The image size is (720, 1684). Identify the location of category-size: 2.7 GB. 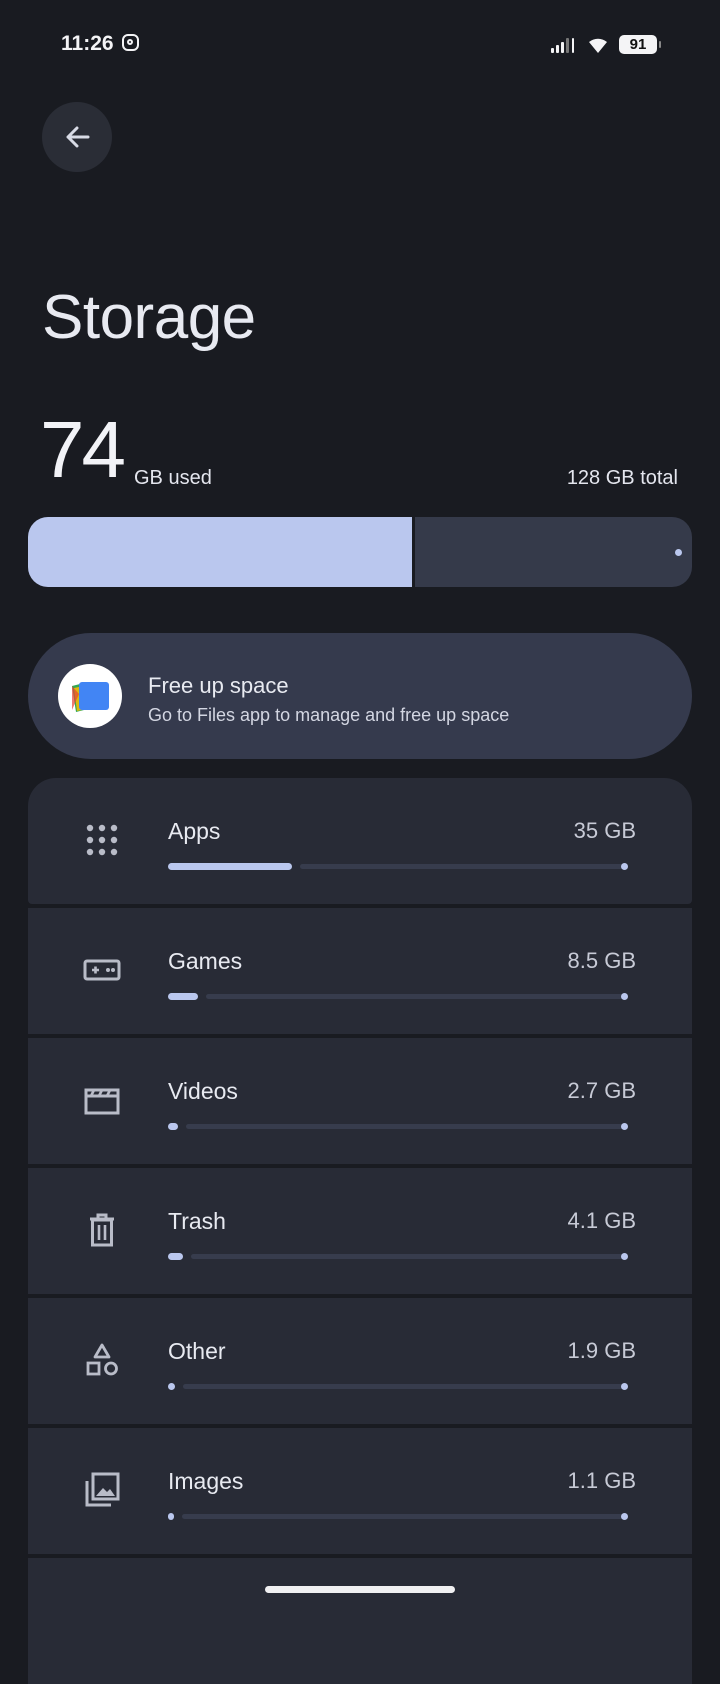
(601, 1090).